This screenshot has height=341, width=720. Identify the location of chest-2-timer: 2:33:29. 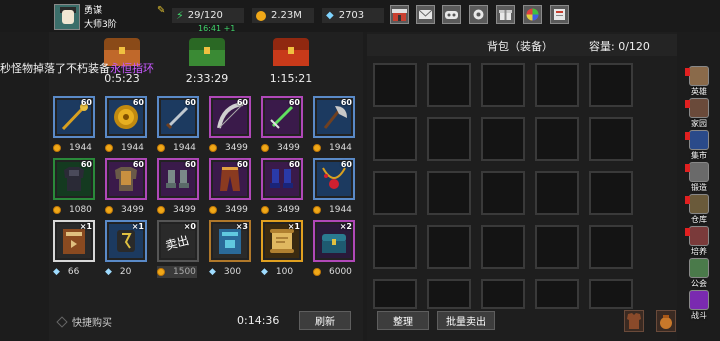
(207, 78).